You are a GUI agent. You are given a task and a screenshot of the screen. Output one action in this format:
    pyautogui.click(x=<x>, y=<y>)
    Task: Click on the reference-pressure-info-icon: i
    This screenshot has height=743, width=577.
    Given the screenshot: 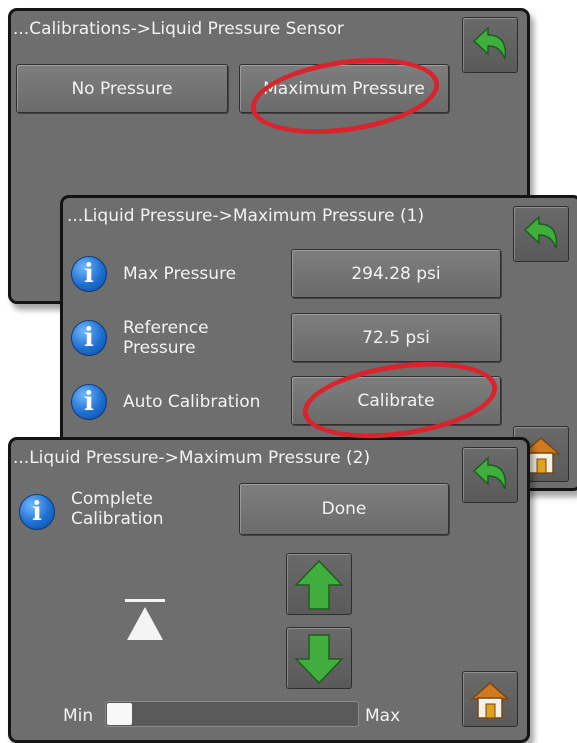 What is the action you would take?
    pyautogui.click(x=89, y=338)
    